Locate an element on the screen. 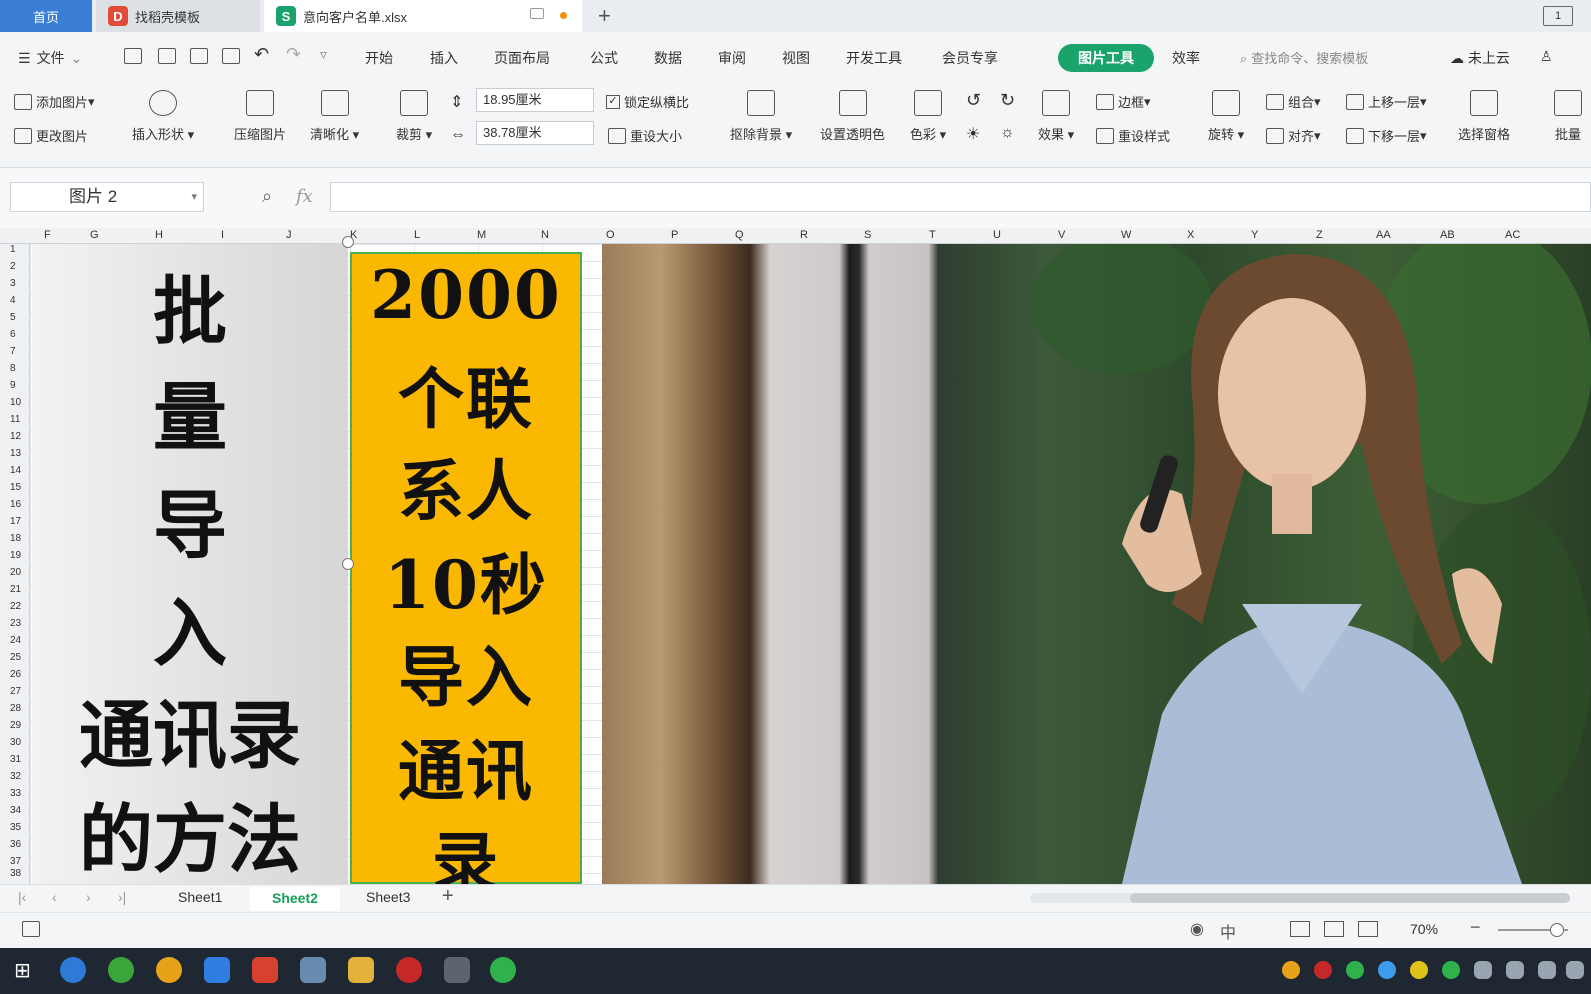 This screenshot has width=1591, height=994. column-header: Y is located at coordinates (1254, 235).